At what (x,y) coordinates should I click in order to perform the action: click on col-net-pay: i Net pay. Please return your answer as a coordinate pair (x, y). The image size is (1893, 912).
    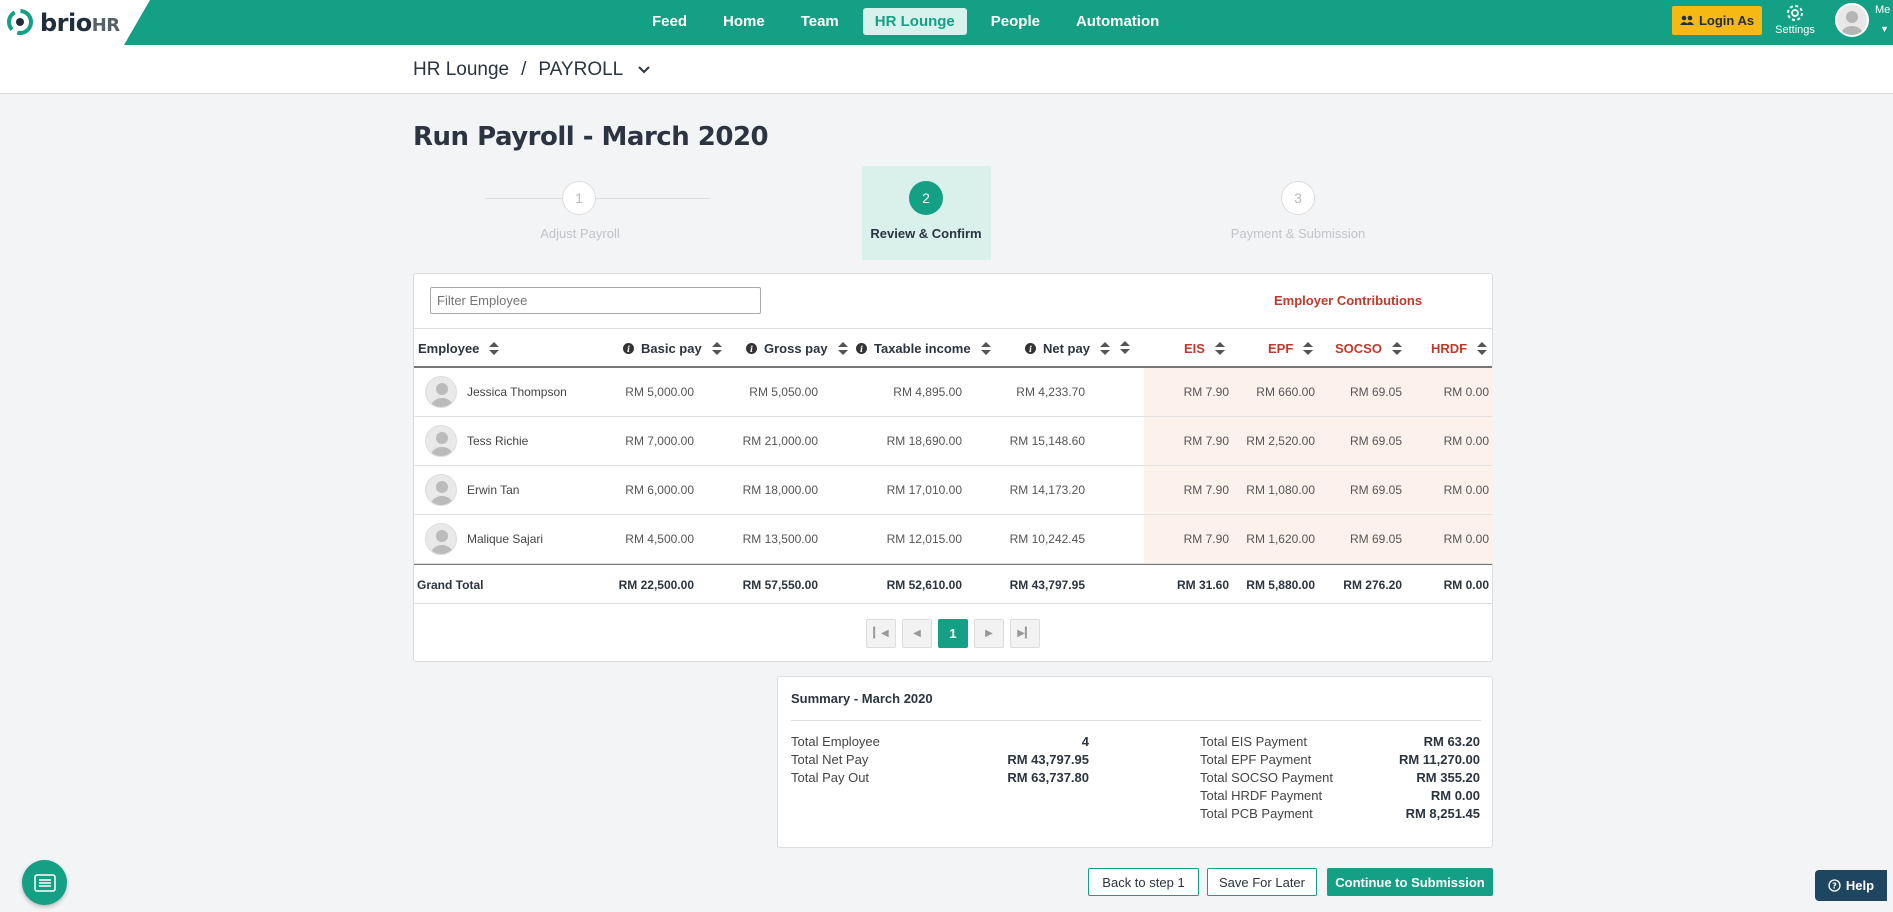
    Looking at the image, I should click on (1067, 348).